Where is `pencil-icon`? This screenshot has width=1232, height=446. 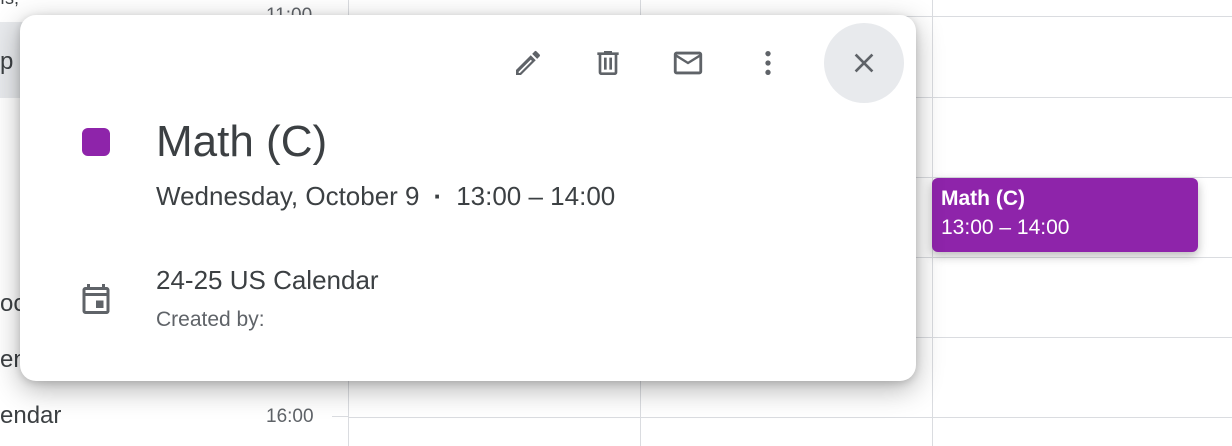 pencil-icon is located at coordinates (528, 62).